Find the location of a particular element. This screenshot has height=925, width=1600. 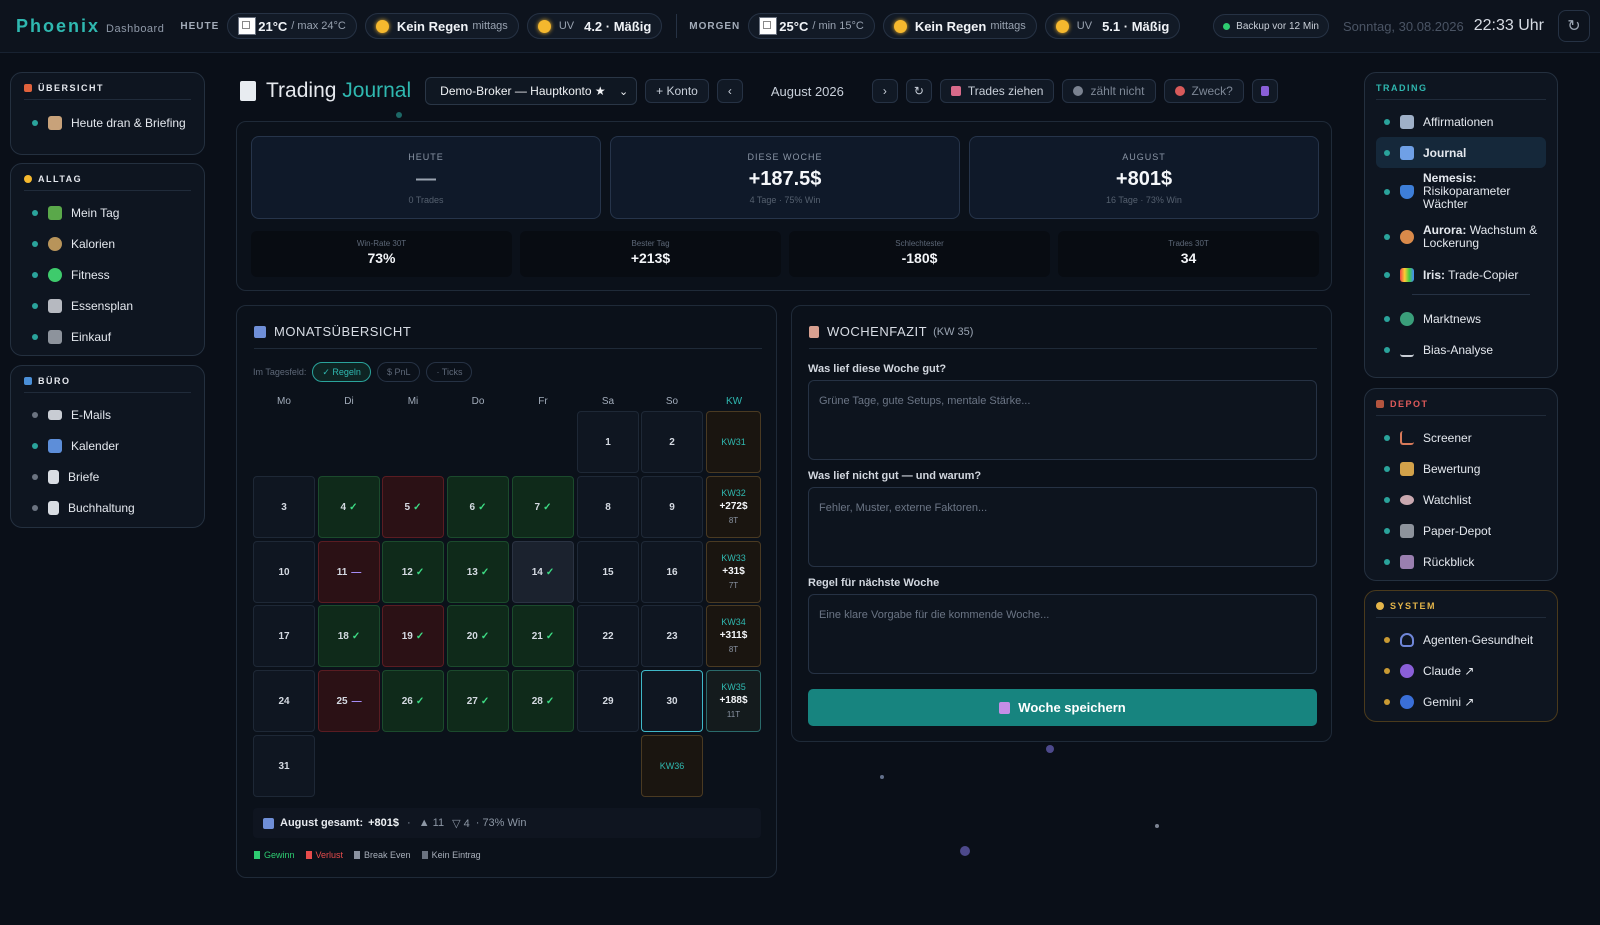

sidebar-item-iris: Iris: Trade-Copier is located at coordinates (1461, 274).